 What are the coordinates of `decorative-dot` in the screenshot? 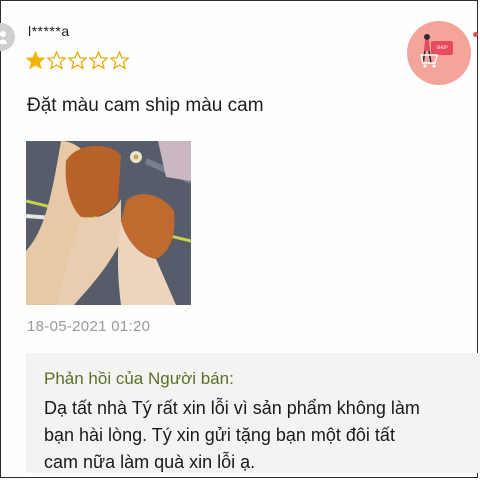 It's located at (475, 34).